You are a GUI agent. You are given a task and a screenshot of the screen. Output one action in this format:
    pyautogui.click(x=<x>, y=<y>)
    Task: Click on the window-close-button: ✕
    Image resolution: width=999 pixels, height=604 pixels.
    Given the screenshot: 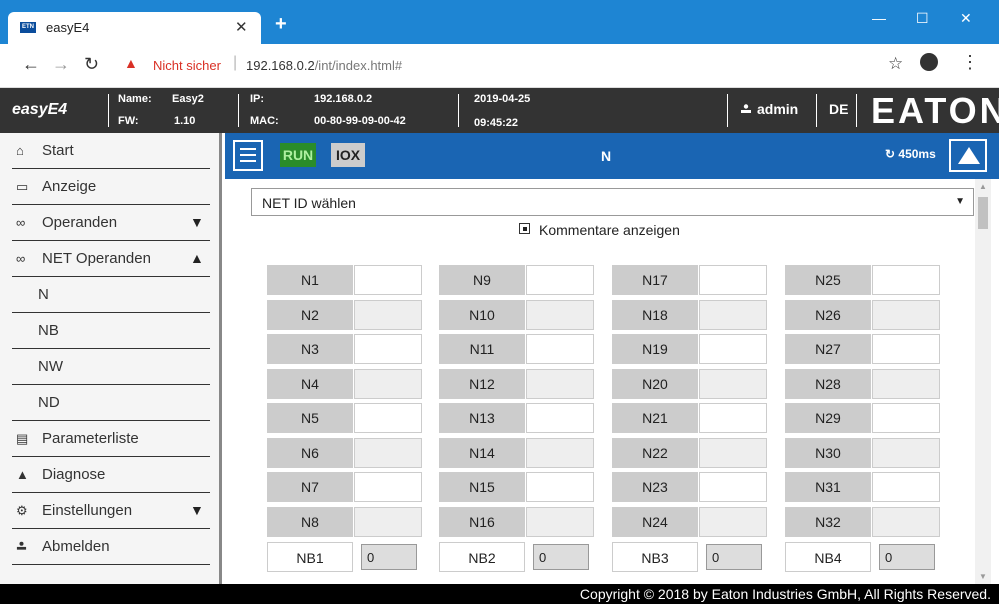 What is the action you would take?
    pyautogui.click(x=966, y=18)
    